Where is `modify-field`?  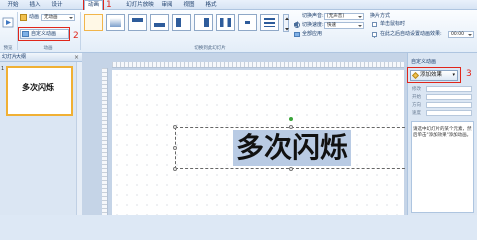 modify-field is located at coordinates (449, 89).